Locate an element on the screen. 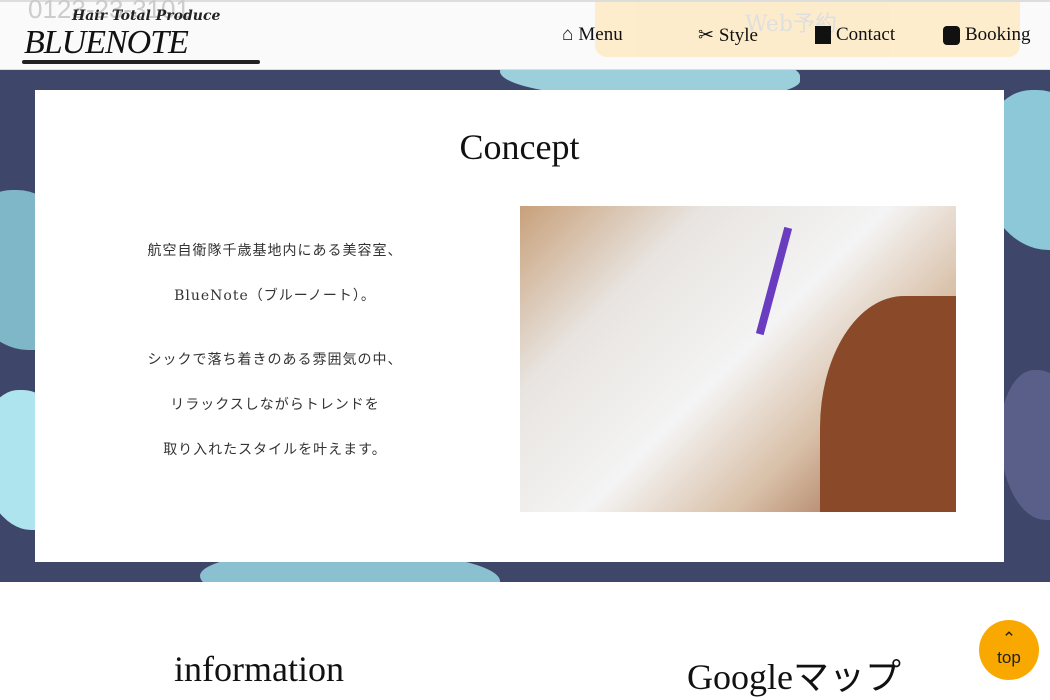 Image resolution: width=1050 pixels, height=700 pixels. chevron-up-icon: ⌃ is located at coordinates (1009, 638).